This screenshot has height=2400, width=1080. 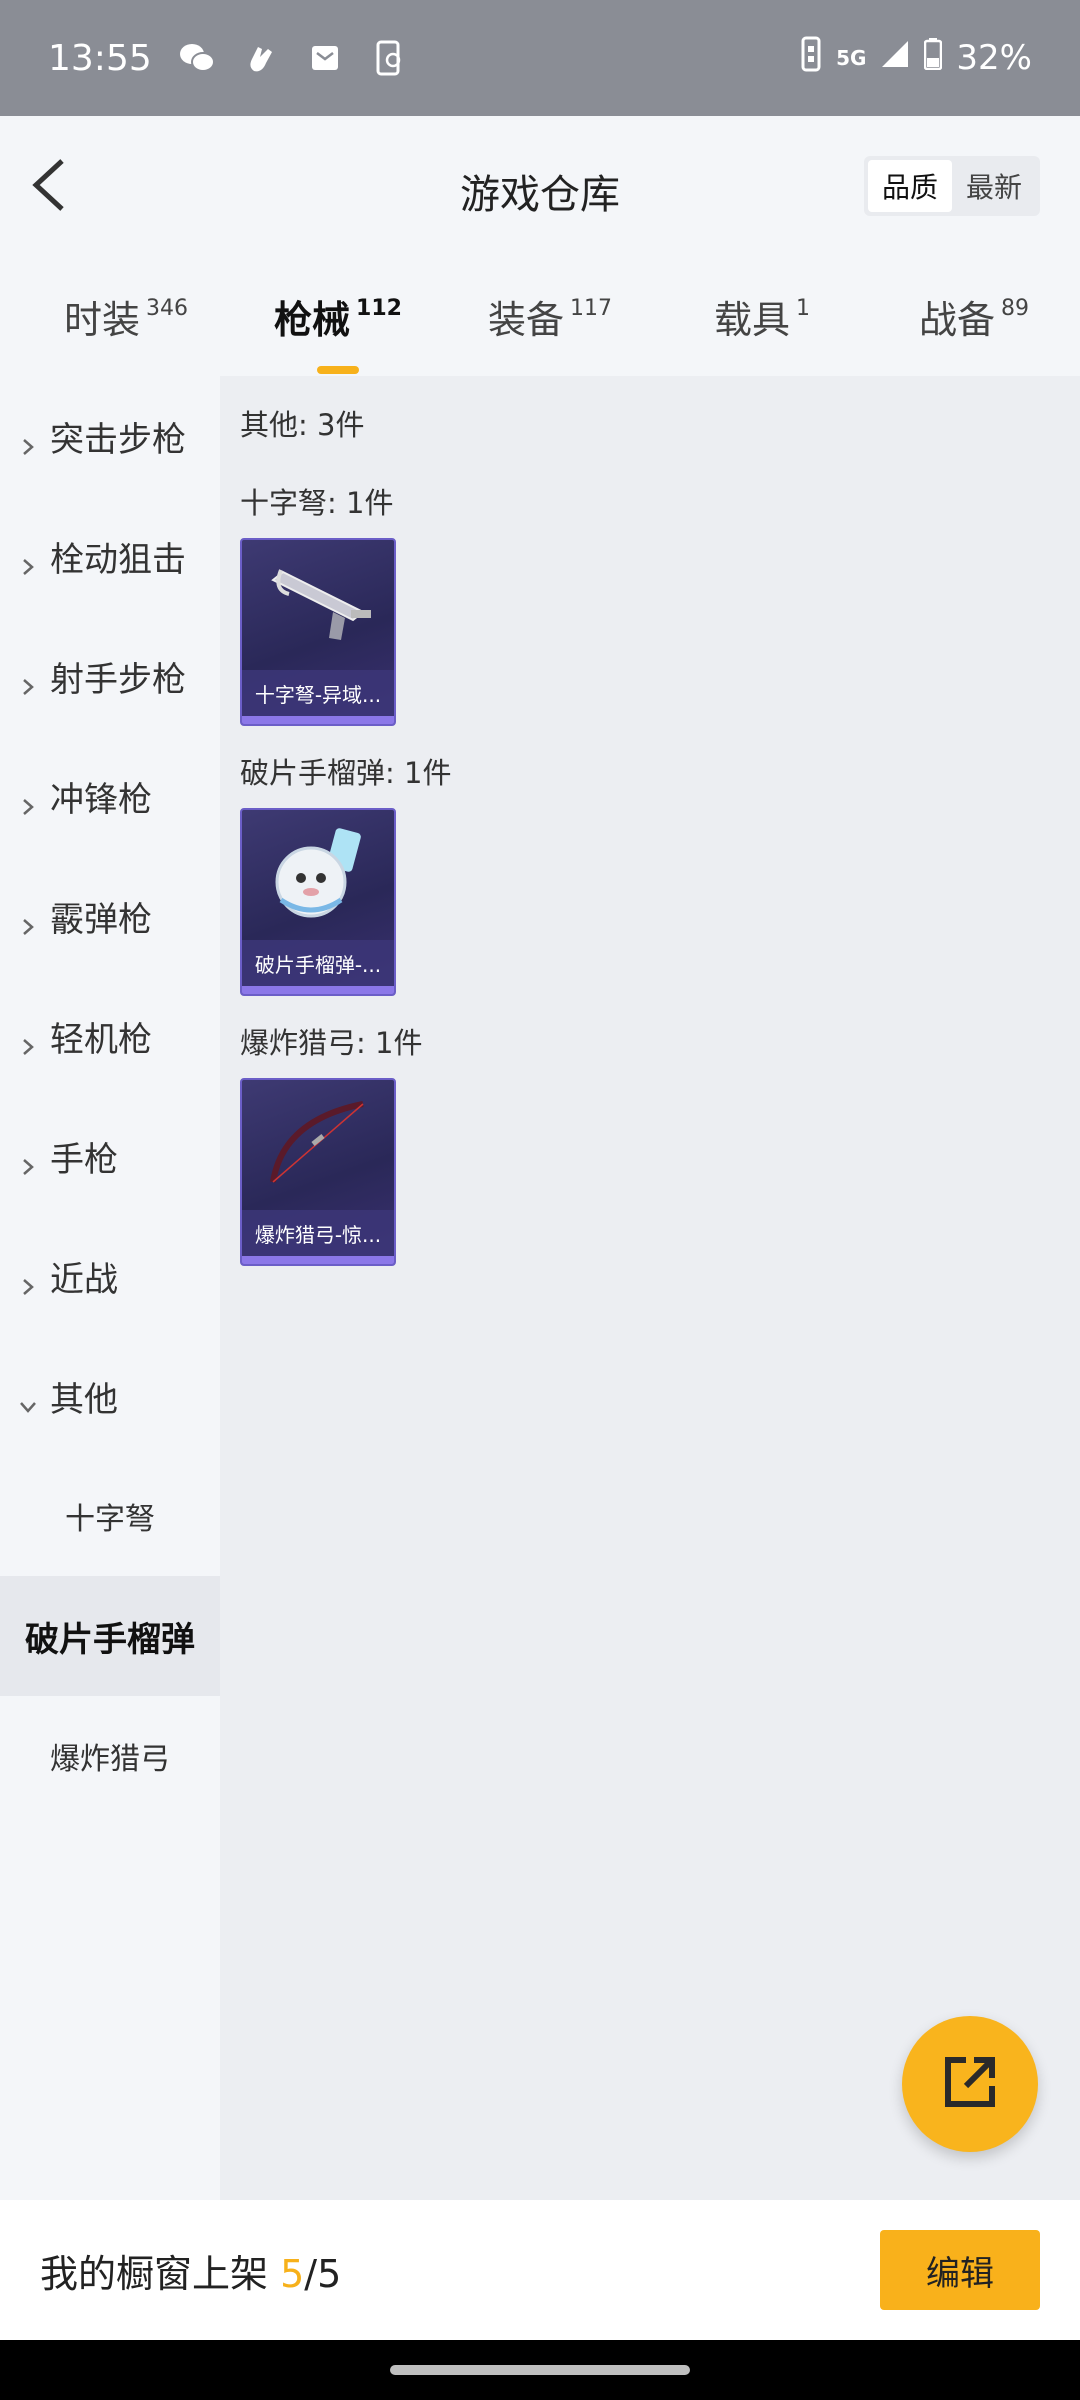 I want to click on phone-sync-icon, so click(x=389, y=58).